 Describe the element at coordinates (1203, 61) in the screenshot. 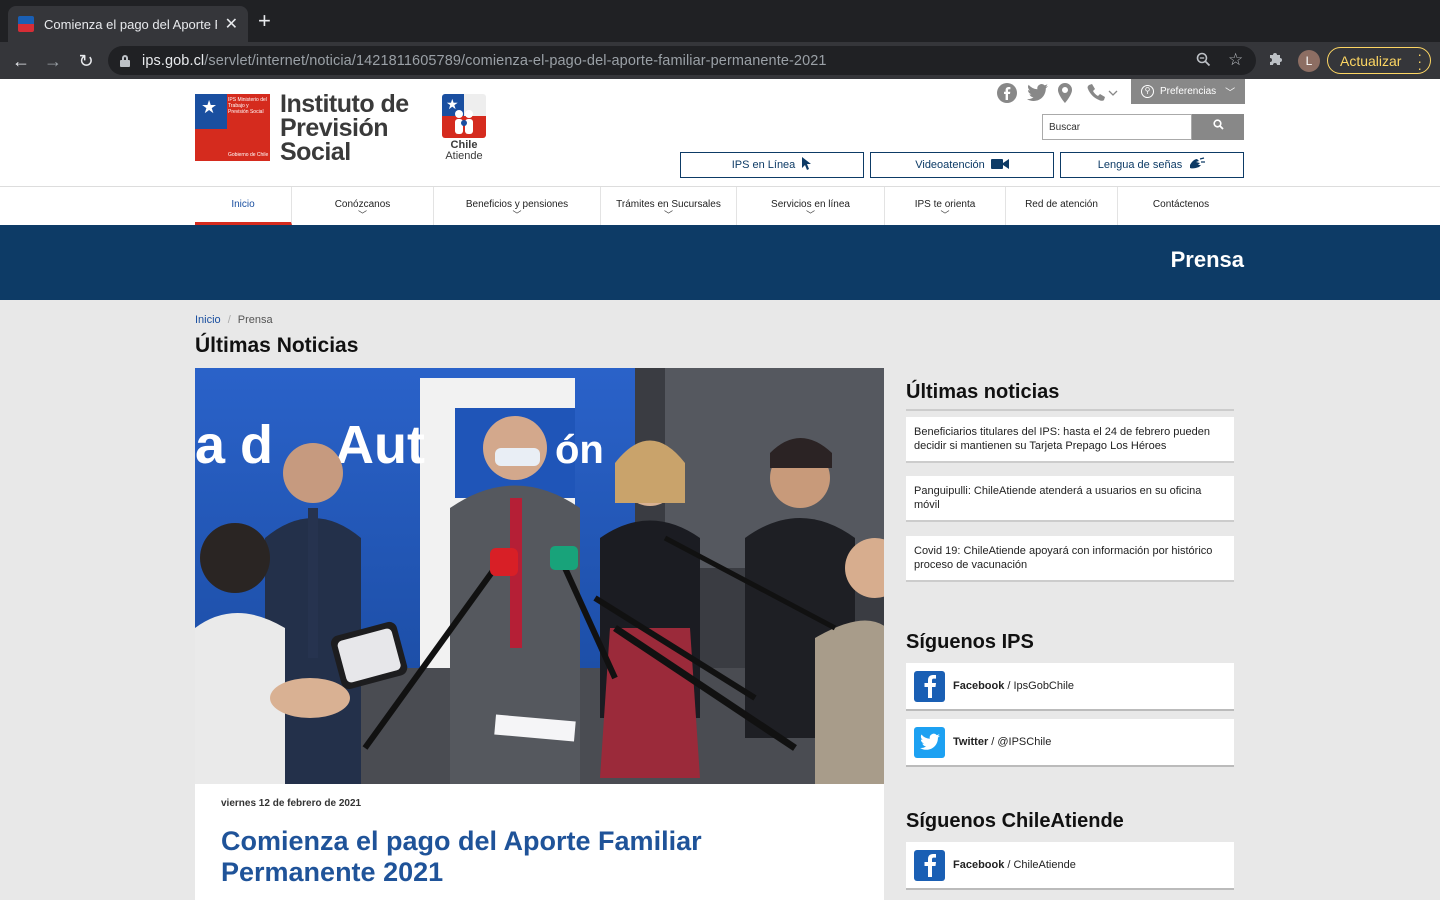

I see `zoom-icon` at that location.